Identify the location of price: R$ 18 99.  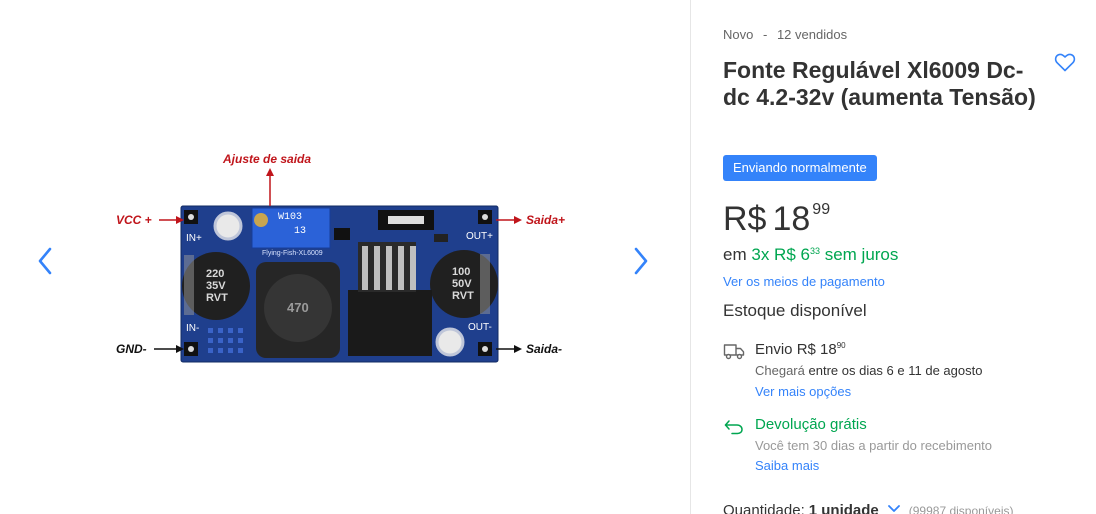
(776, 219).